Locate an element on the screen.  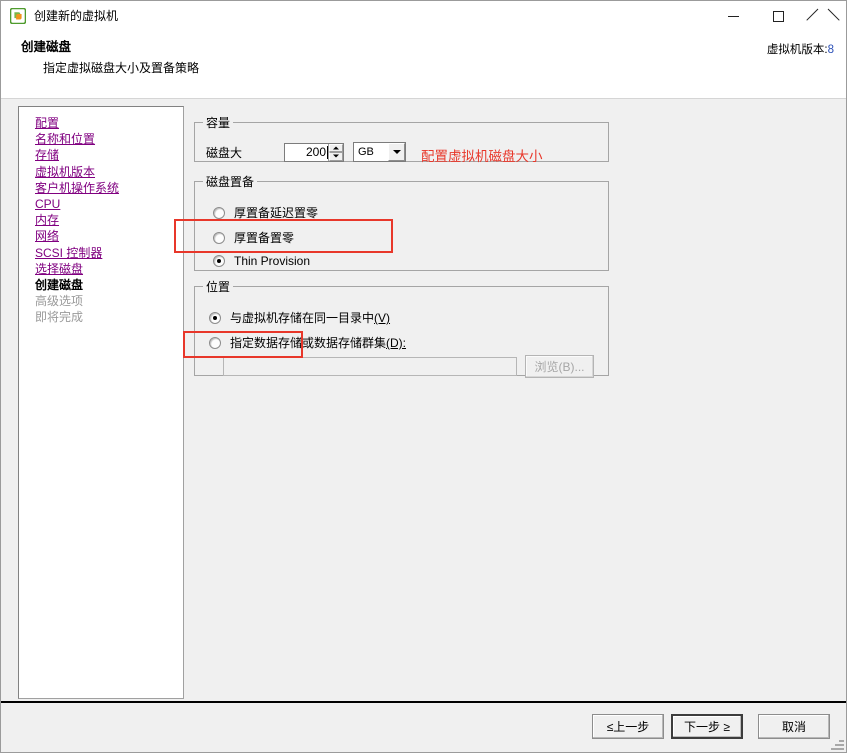
next-button: 下一步 ≥ is located at coordinates (707, 726).